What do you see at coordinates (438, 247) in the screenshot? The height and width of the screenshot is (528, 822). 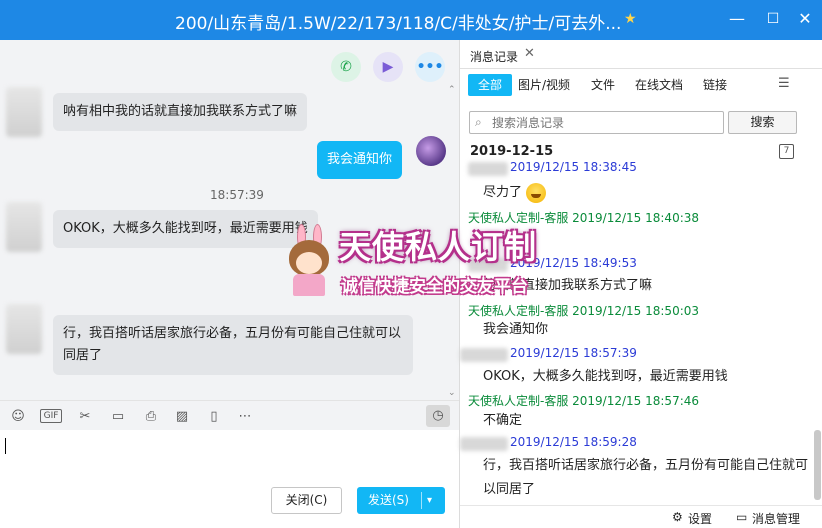 I see `watermark-title: 天使私人订制` at bounding box center [438, 247].